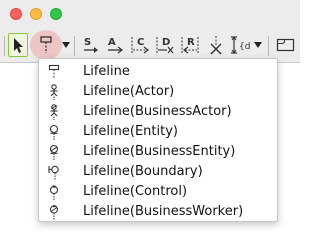 The image size is (320, 240). I want to click on menu-item-label: Lifeline, so click(106, 71).